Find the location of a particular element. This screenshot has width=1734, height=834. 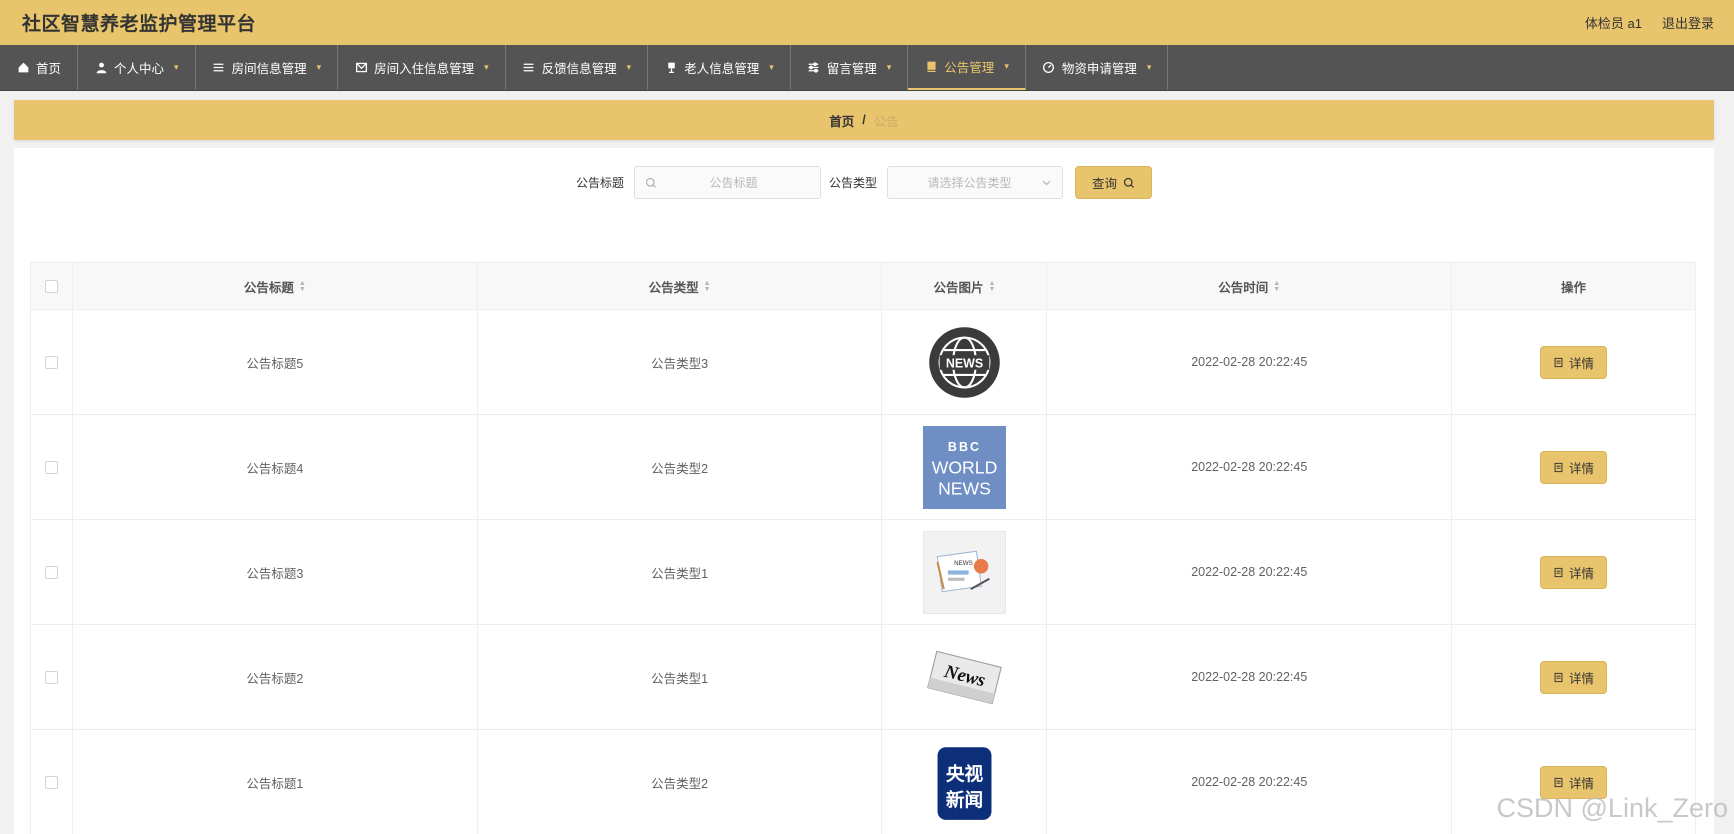

image-text: BBC is located at coordinates (964, 446).